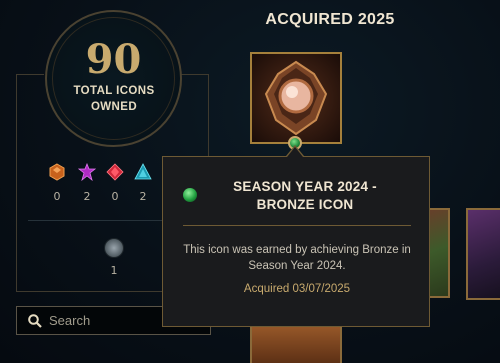 This screenshot has height=363, width=500. I want to click on red-gem-icon, so click(115, 172).